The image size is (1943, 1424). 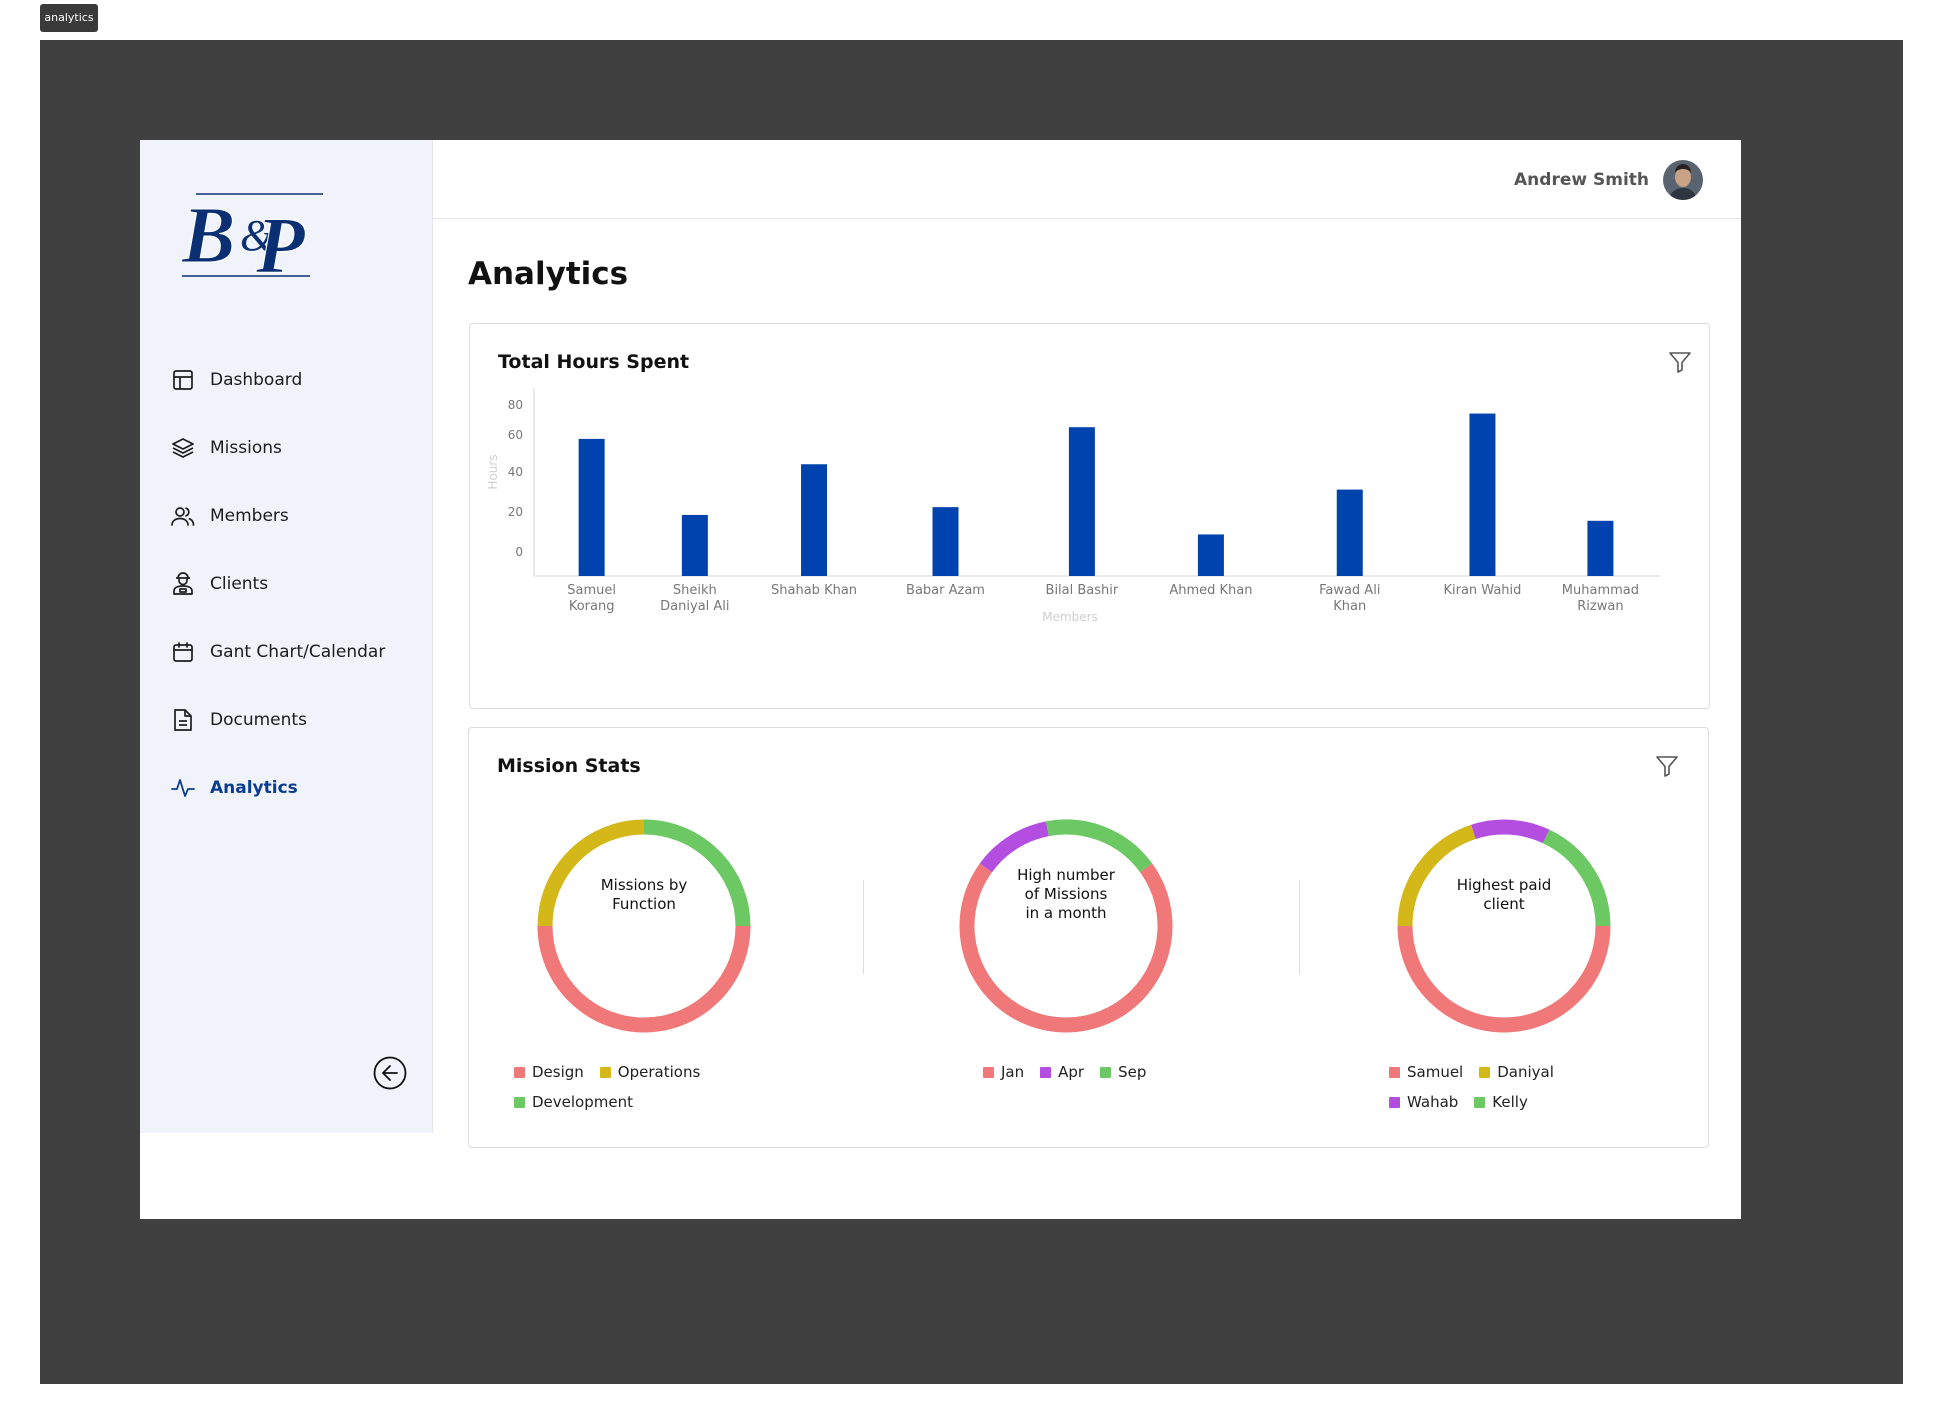 What do you see at coordinates (592, 606) in the screenshot?
I see `x-tick-label: Korang` at bounding box center [592, 606].